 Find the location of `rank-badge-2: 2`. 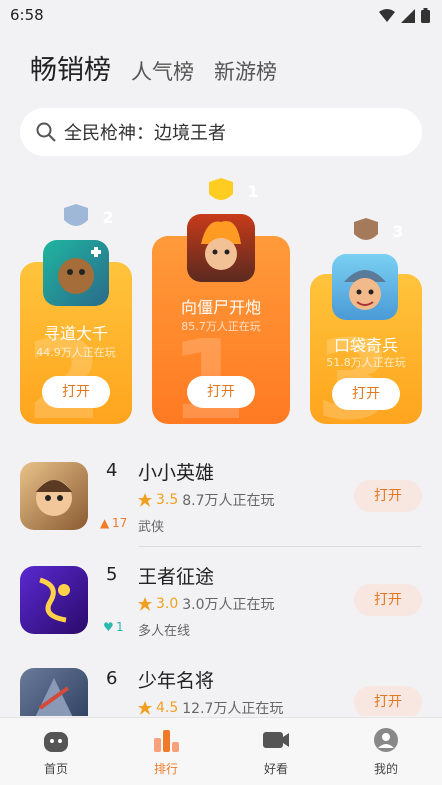

rank-badge-2: 2 is located at coordinates (87, 218).